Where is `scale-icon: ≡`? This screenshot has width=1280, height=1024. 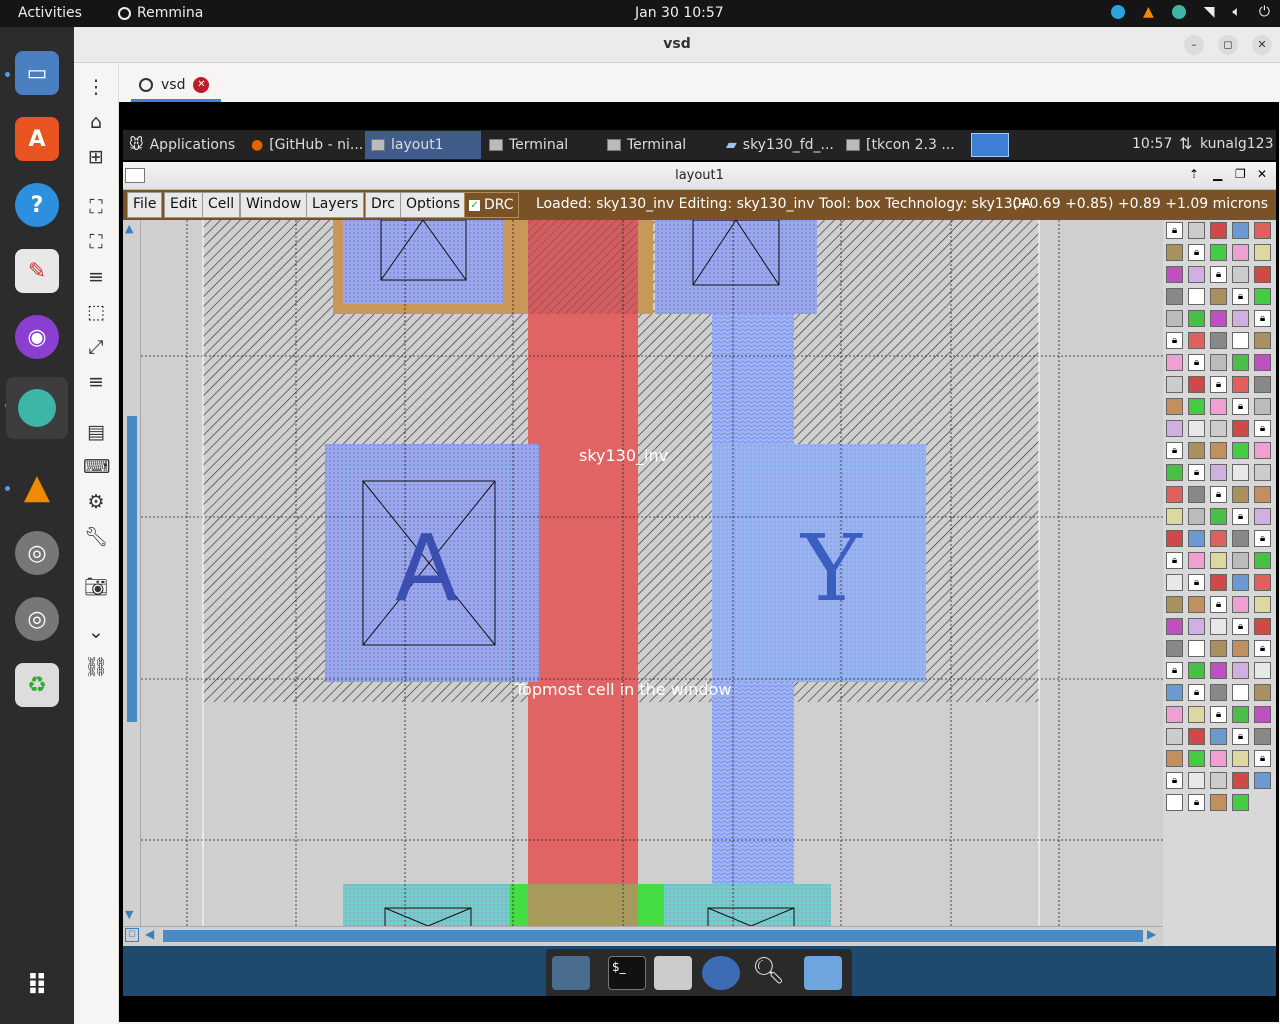
scale-icon: ≡ is located at coordinates (96, 277).